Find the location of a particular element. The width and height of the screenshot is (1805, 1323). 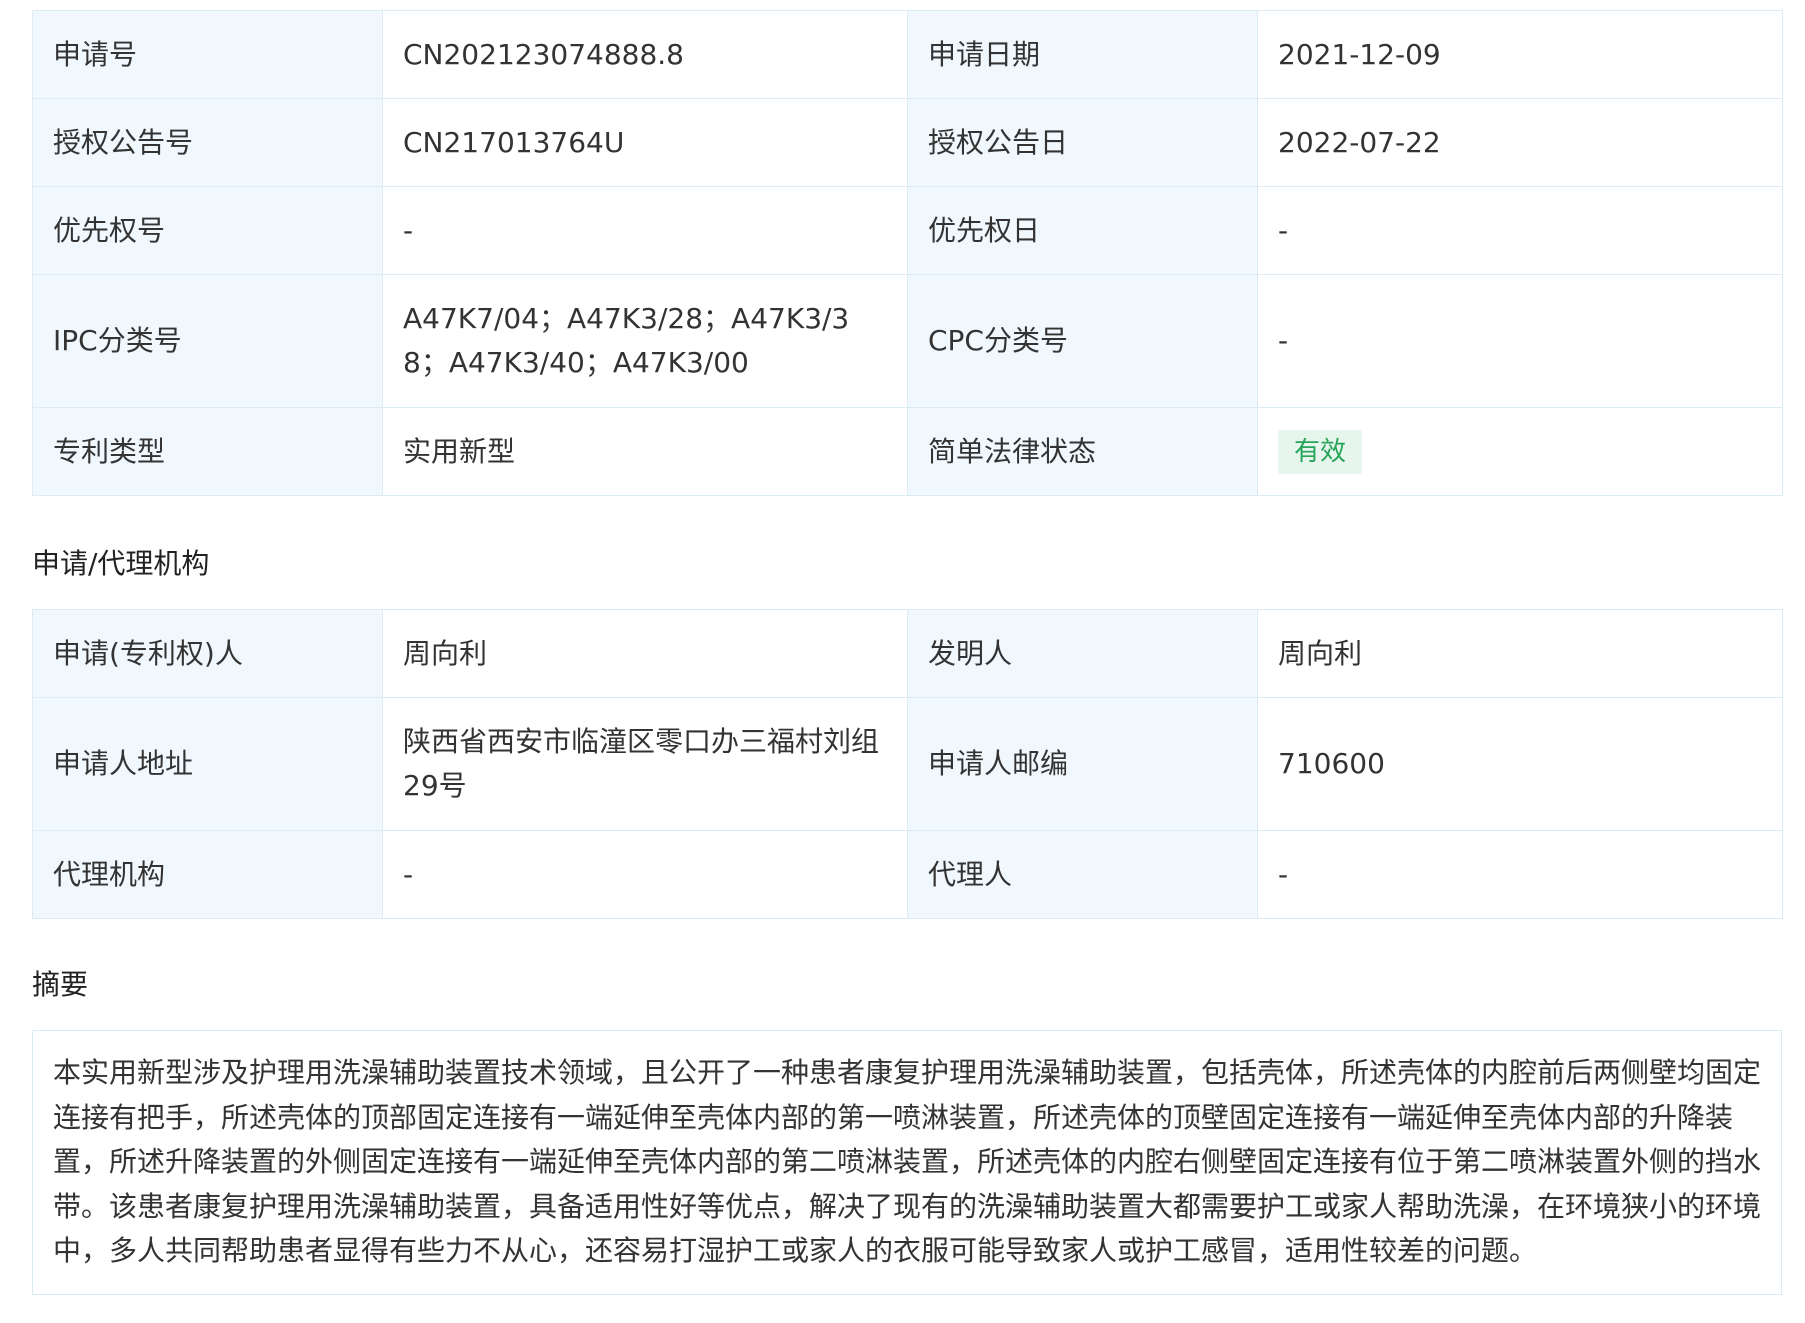

applicant-postcode-label: 申请人邮编 is located at coordinates (1082, 764).